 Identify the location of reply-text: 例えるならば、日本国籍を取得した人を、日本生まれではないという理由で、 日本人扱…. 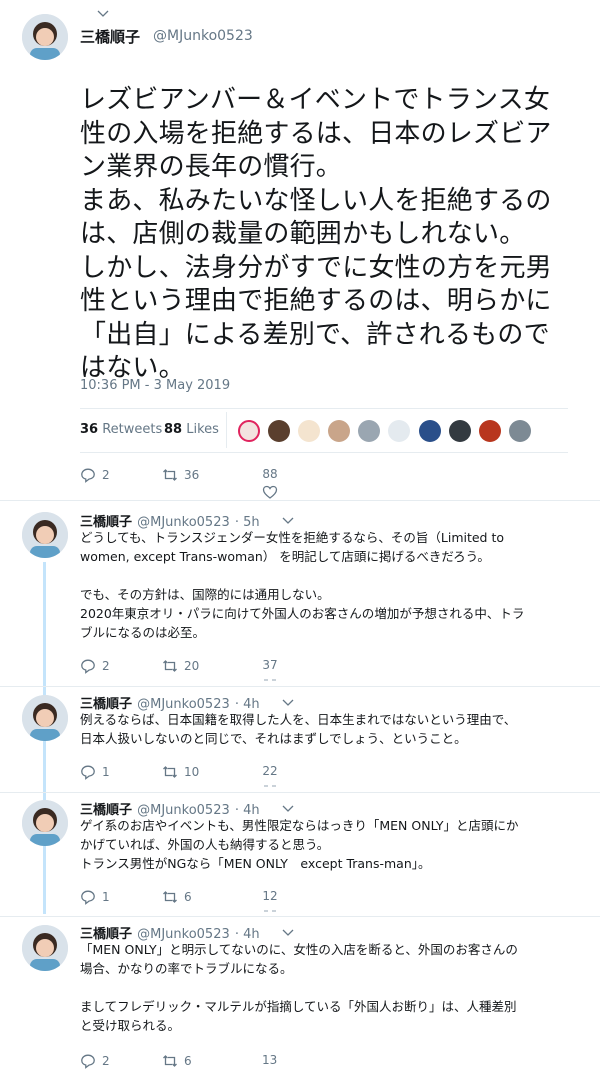
(298, 729).